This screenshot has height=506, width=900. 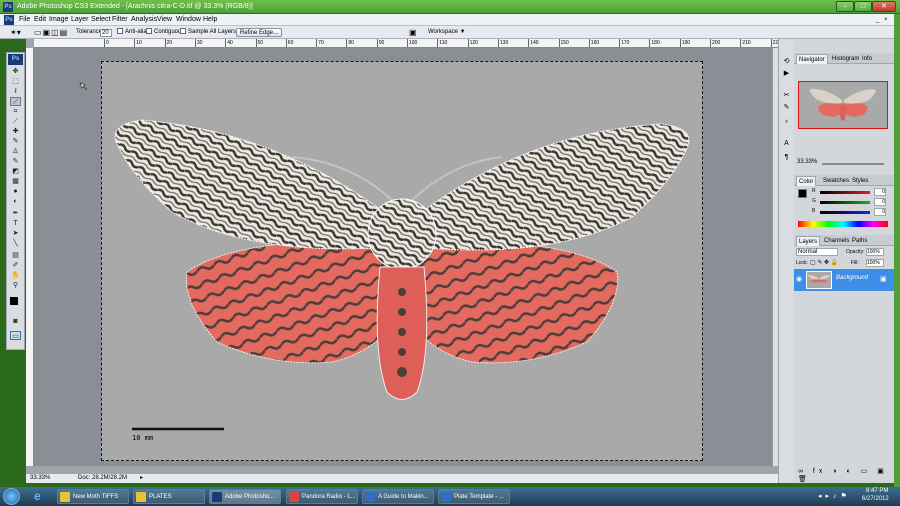 What do you see at coordinates (210, 20) in the screenshot?
I see `menu-help: Help` at bounding box center [210, 20].